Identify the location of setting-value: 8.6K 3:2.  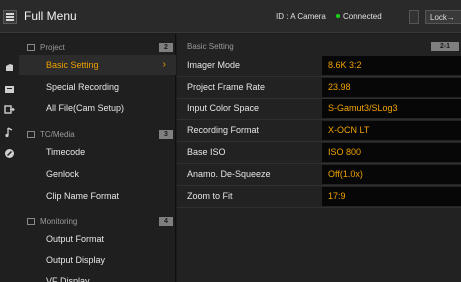
(391, 65).